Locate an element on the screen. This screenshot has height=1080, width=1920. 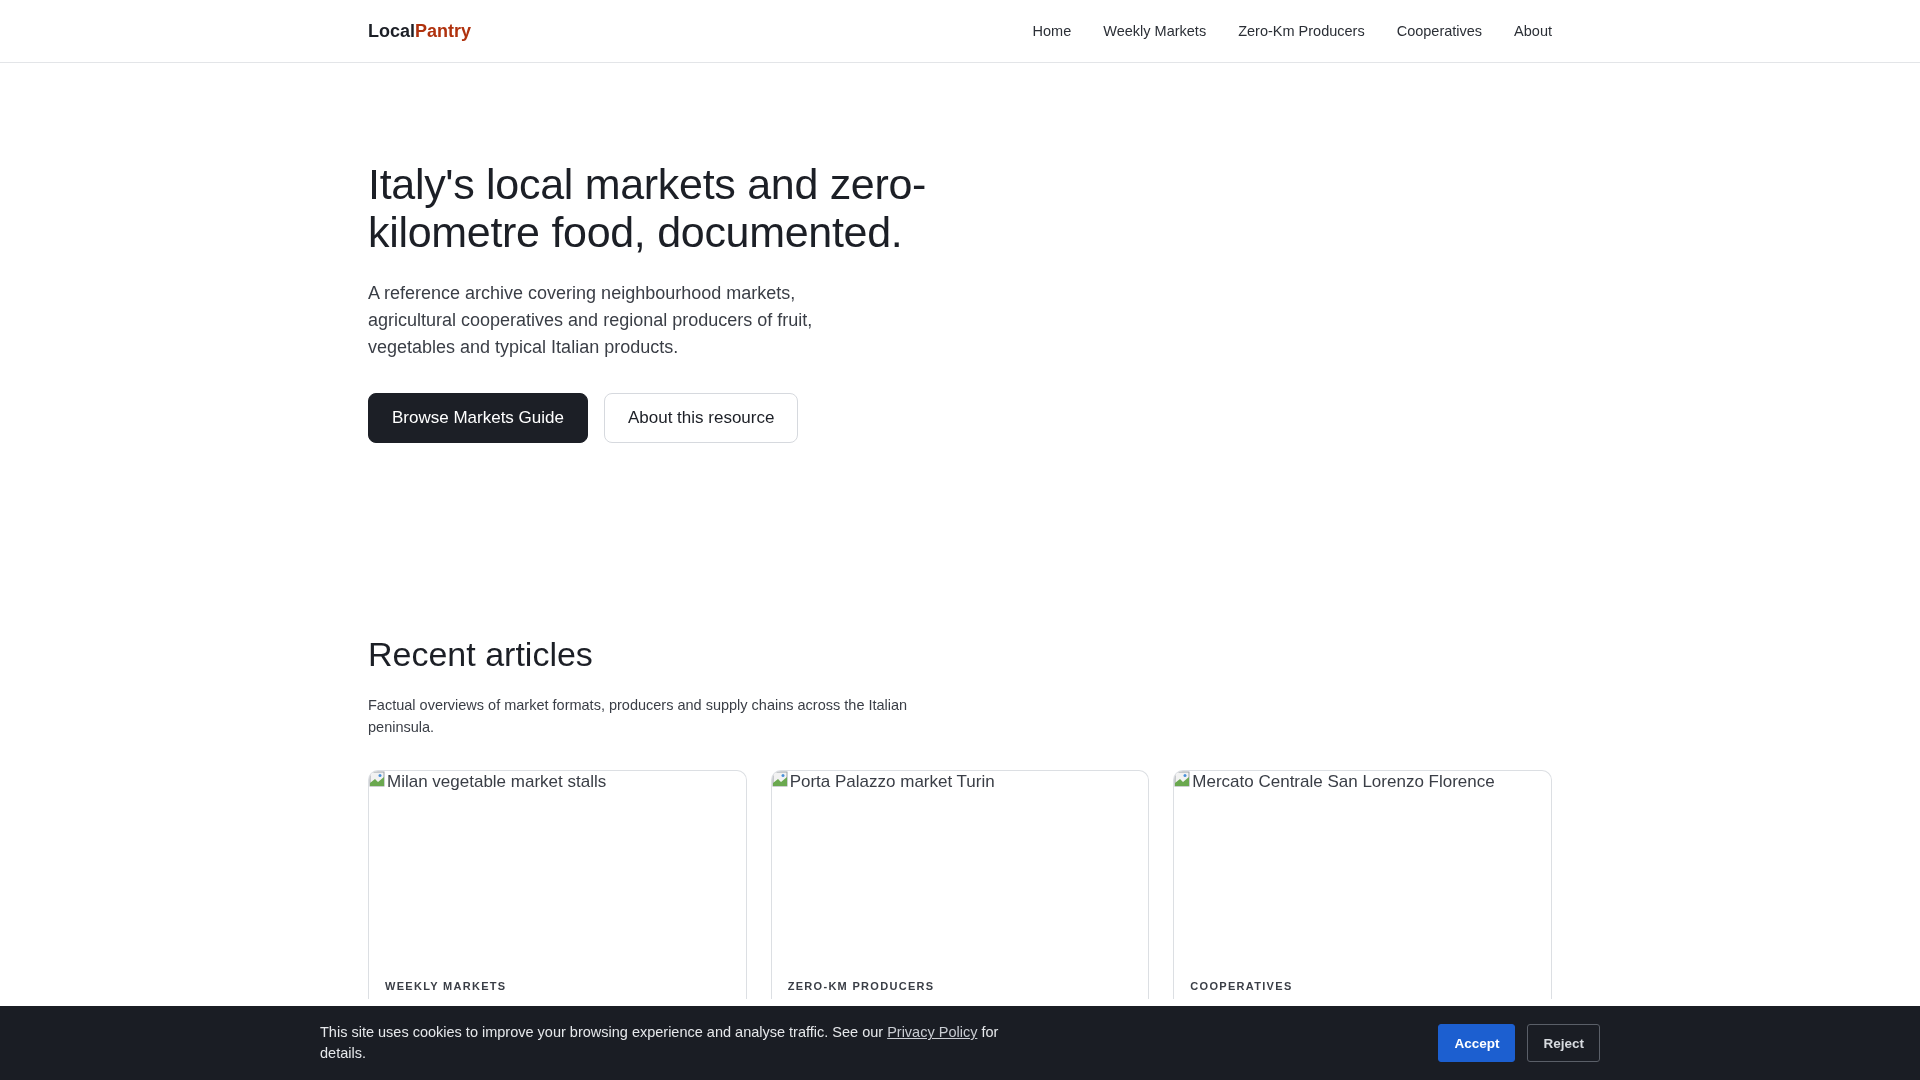
section-description: Factual overviews of market formats, producers and supply chains across the Italian peninsula. is located at coordinates (638, 716).